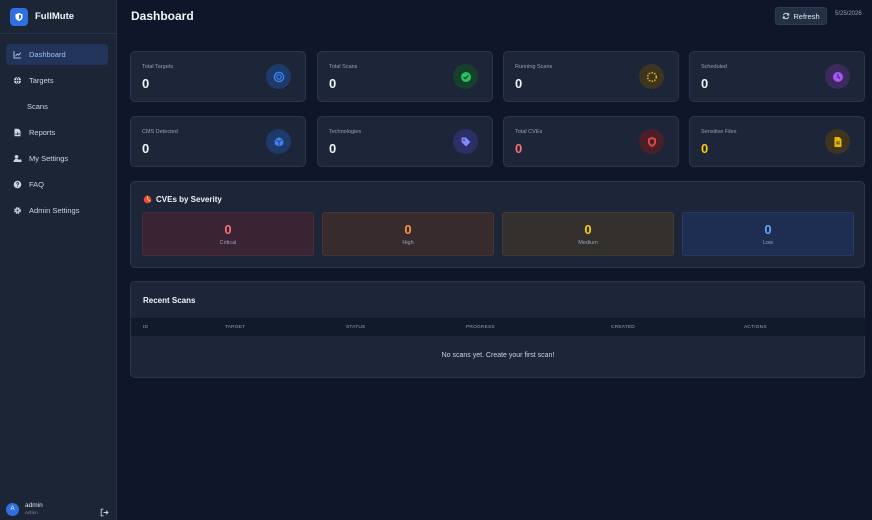  Describe the element at coordinates (147, 199) in the screenshot. I see `bug-icon` at that location.